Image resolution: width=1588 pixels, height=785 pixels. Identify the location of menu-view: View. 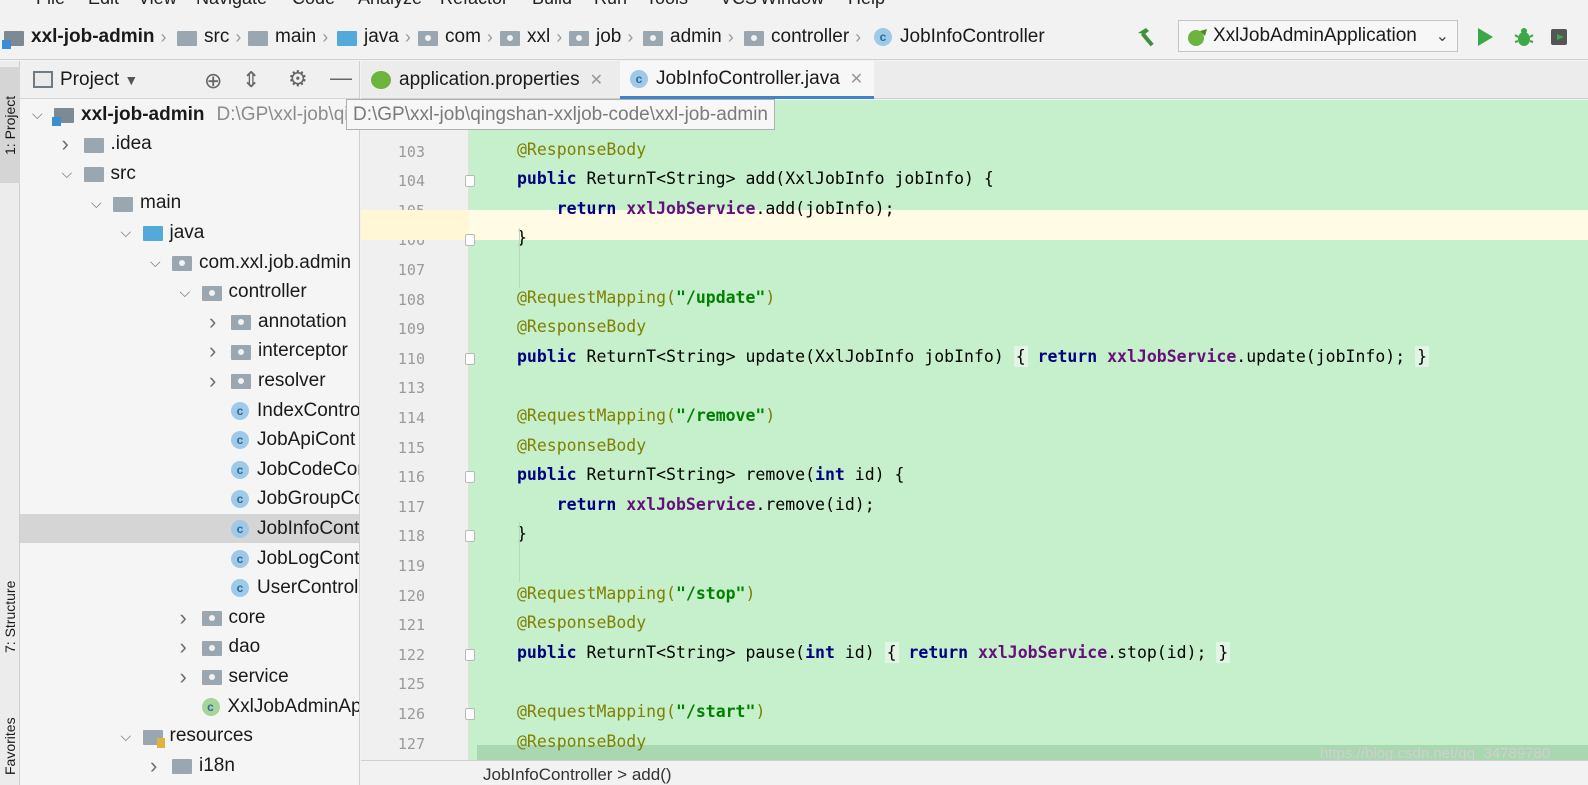
(157, 4).